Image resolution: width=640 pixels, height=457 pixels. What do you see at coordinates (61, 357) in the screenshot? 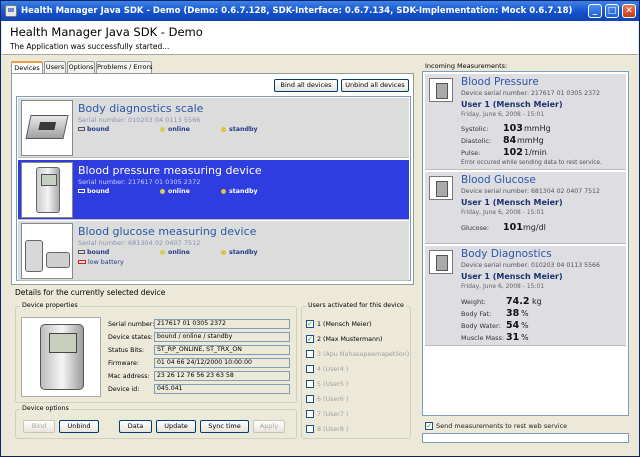
I see `blood-pressure-monitor-image` at bounding box center [61, 357].